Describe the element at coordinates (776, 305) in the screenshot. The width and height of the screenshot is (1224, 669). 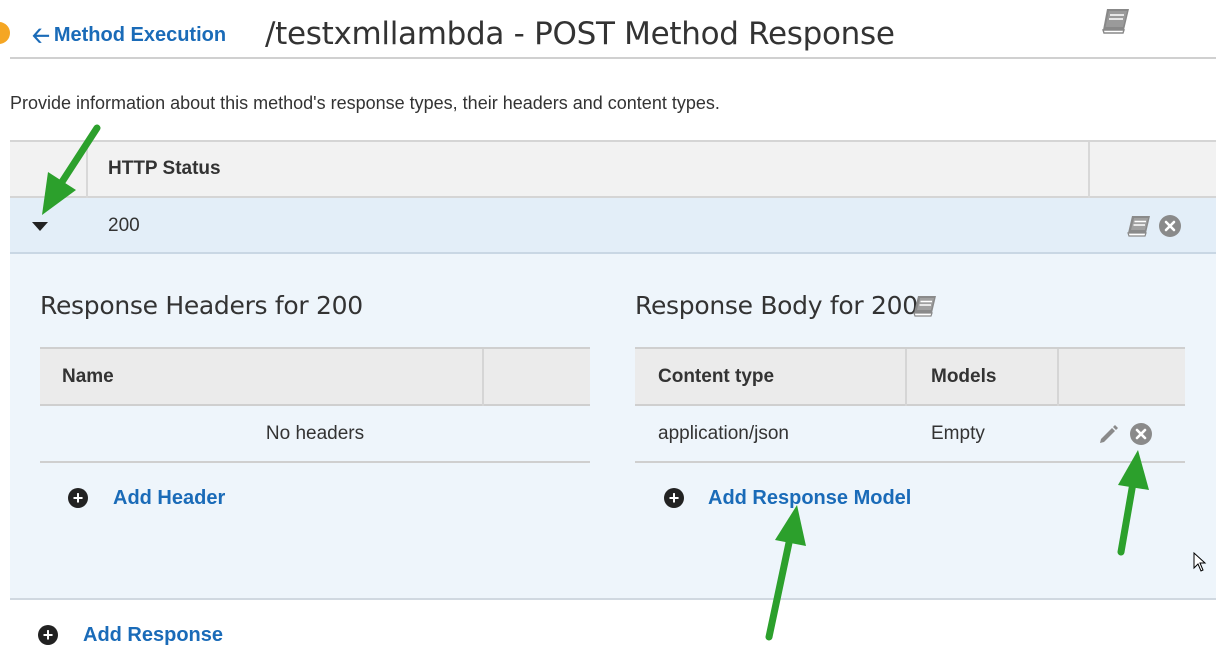
I see `response-body-title: Response Body for 200` at that location.